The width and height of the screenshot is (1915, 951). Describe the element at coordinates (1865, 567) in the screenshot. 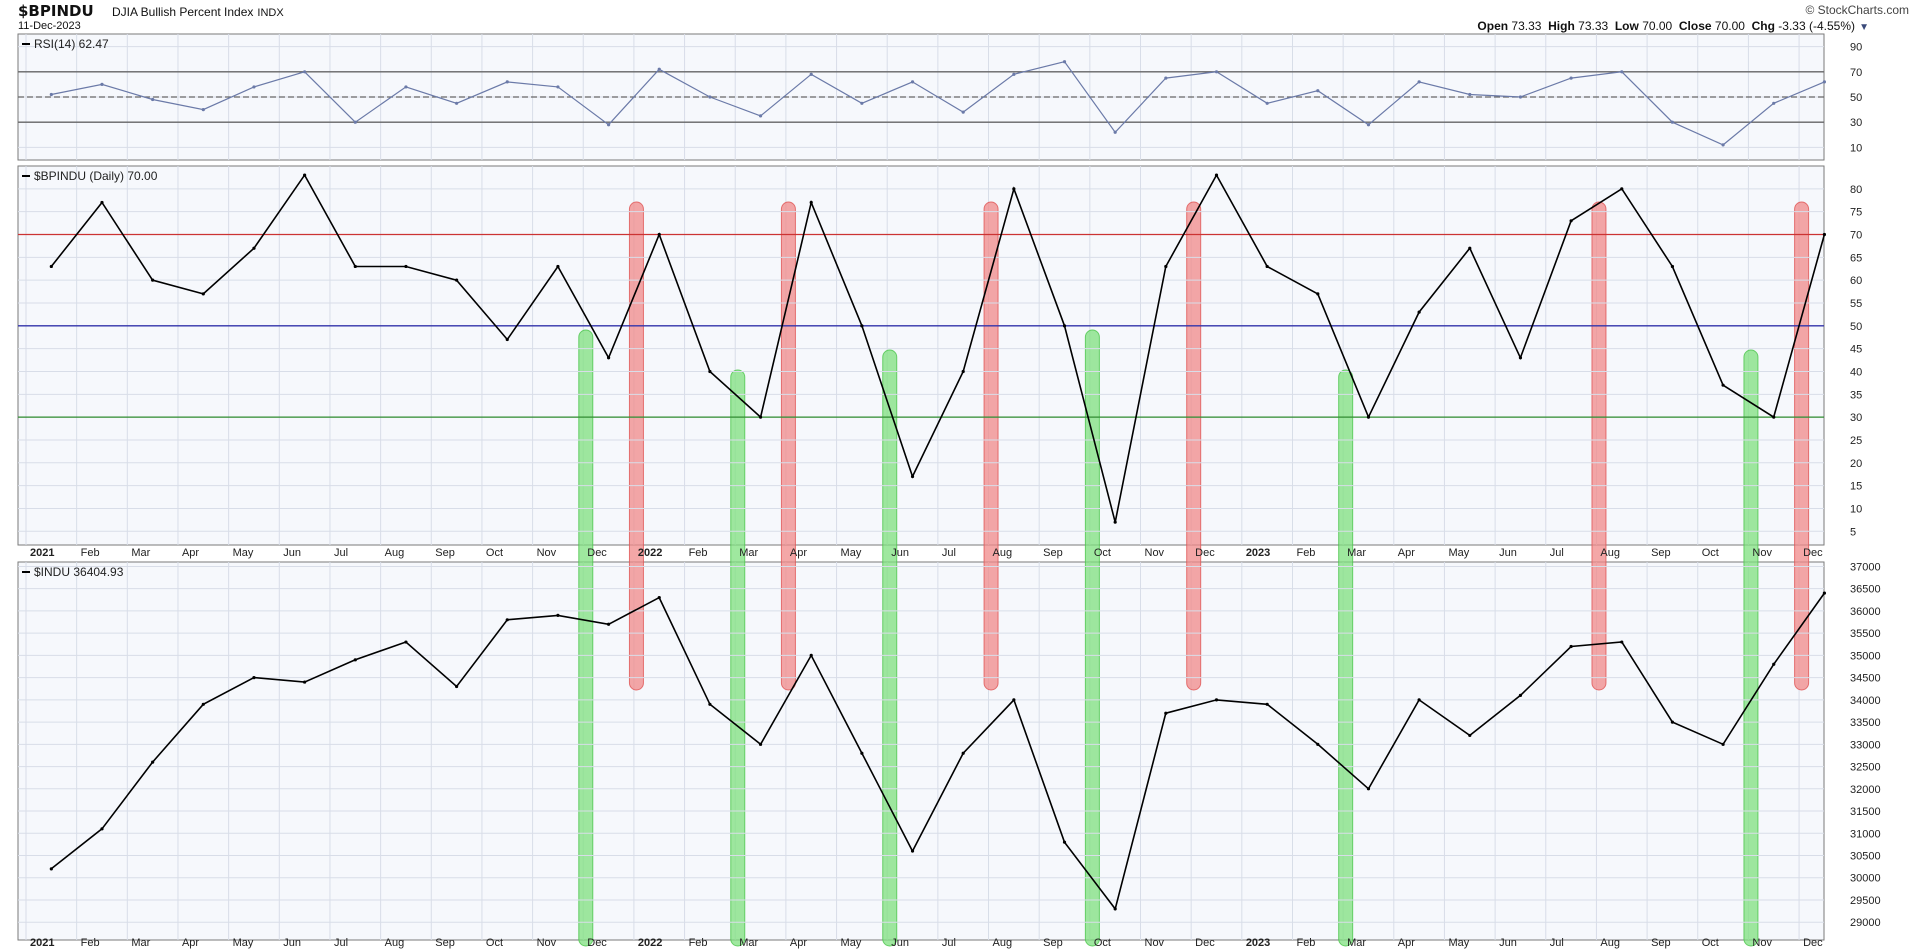

I see `y-tick-label: 37000` at that location.